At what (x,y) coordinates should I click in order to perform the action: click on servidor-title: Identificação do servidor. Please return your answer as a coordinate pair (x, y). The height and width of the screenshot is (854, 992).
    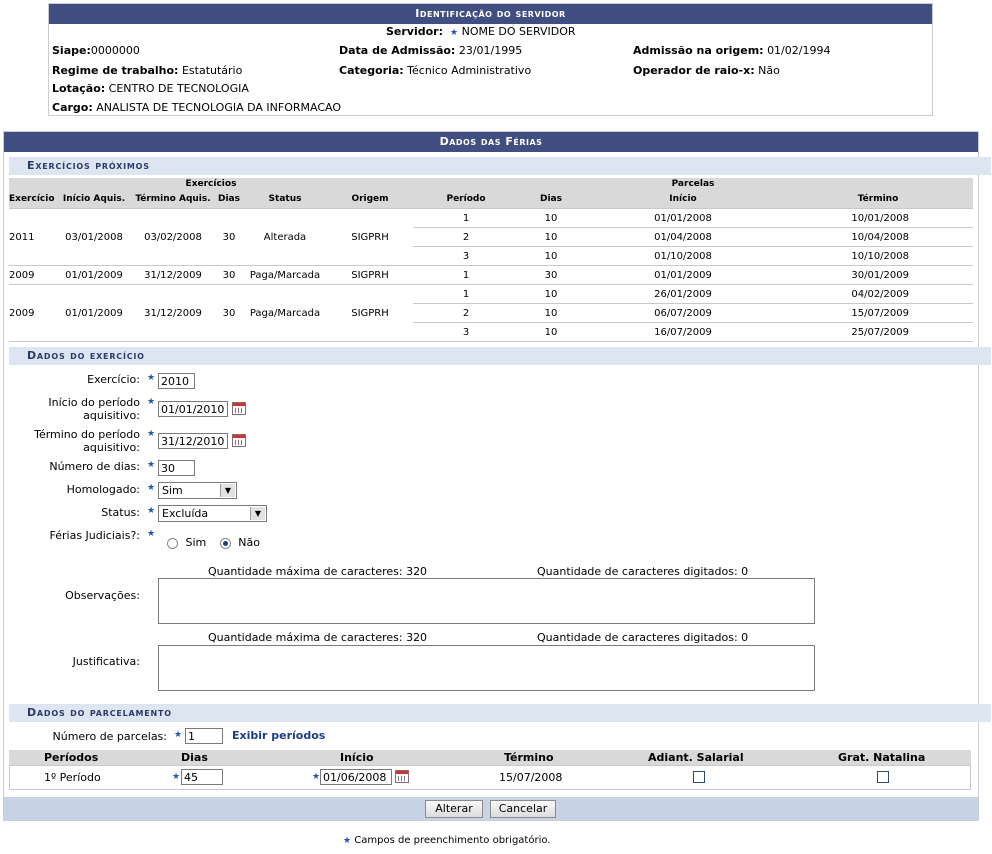
    Looking at the image, I should click on (490, 14).